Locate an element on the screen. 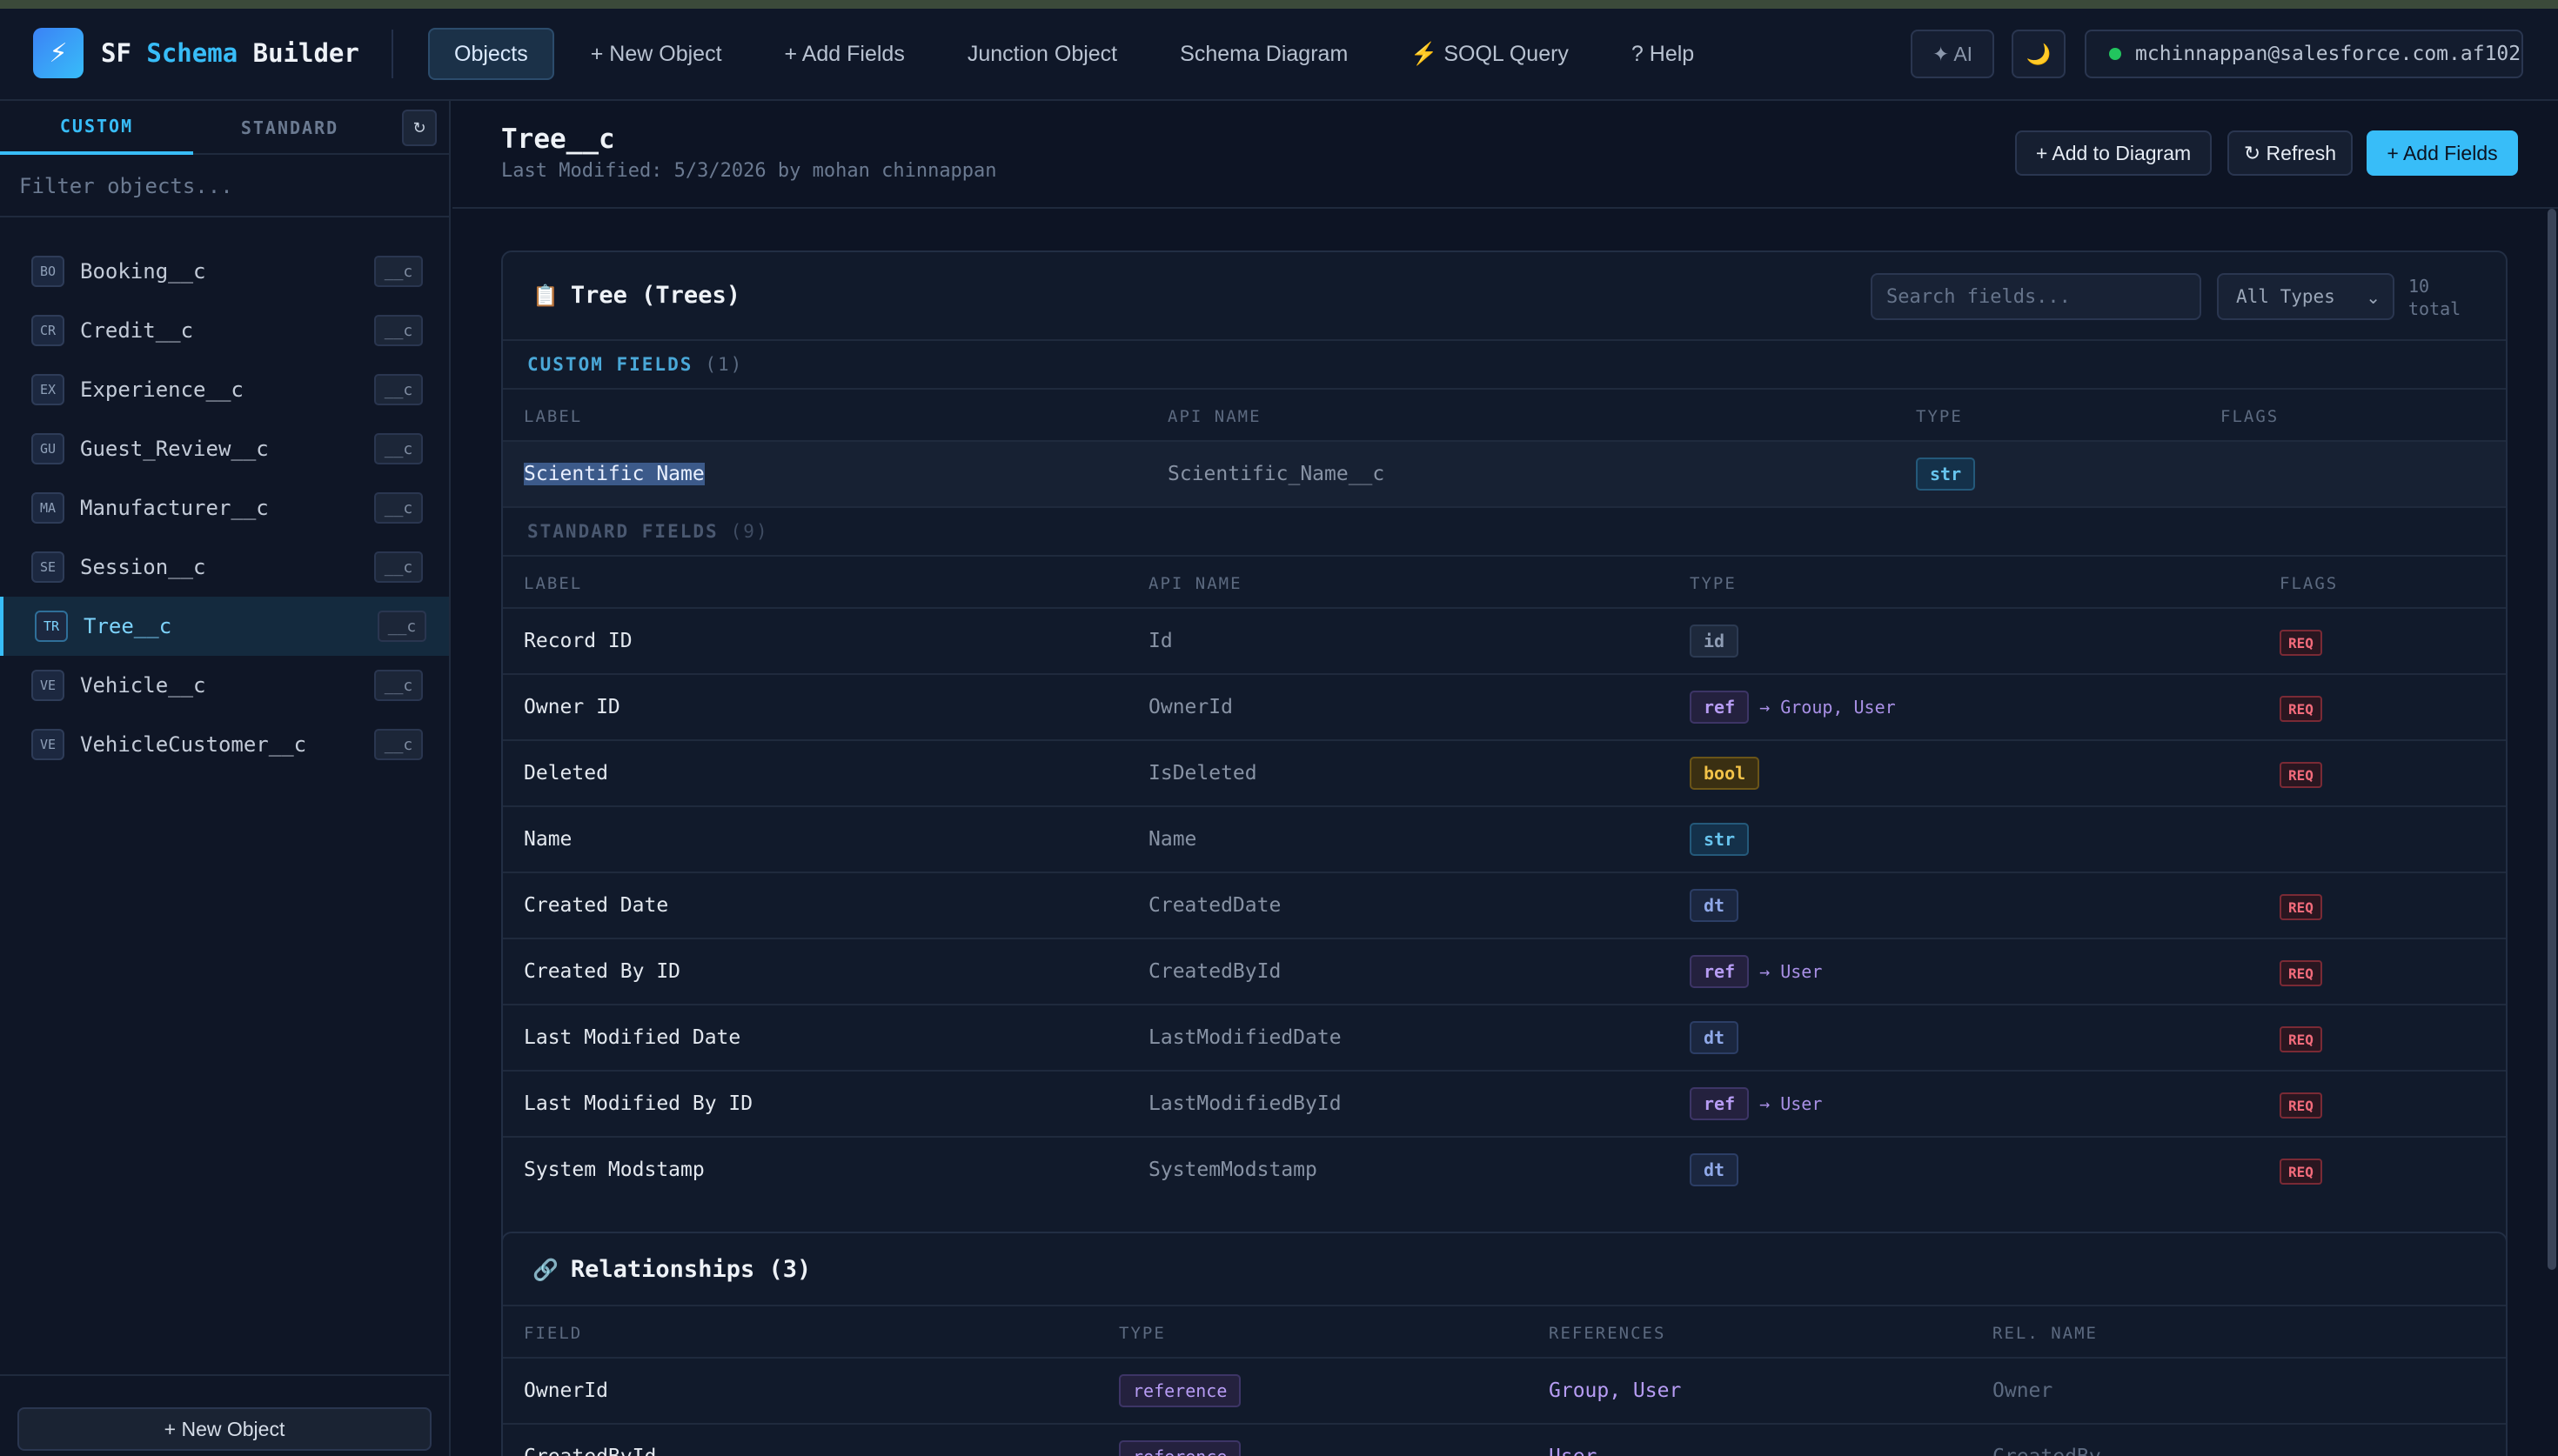 Image resolution: width=2558 pixels, height=1456 pixels. standard-fields-header-row: LABEL API NAME TYPE FLAGS is located at coordinates (1504, 583).